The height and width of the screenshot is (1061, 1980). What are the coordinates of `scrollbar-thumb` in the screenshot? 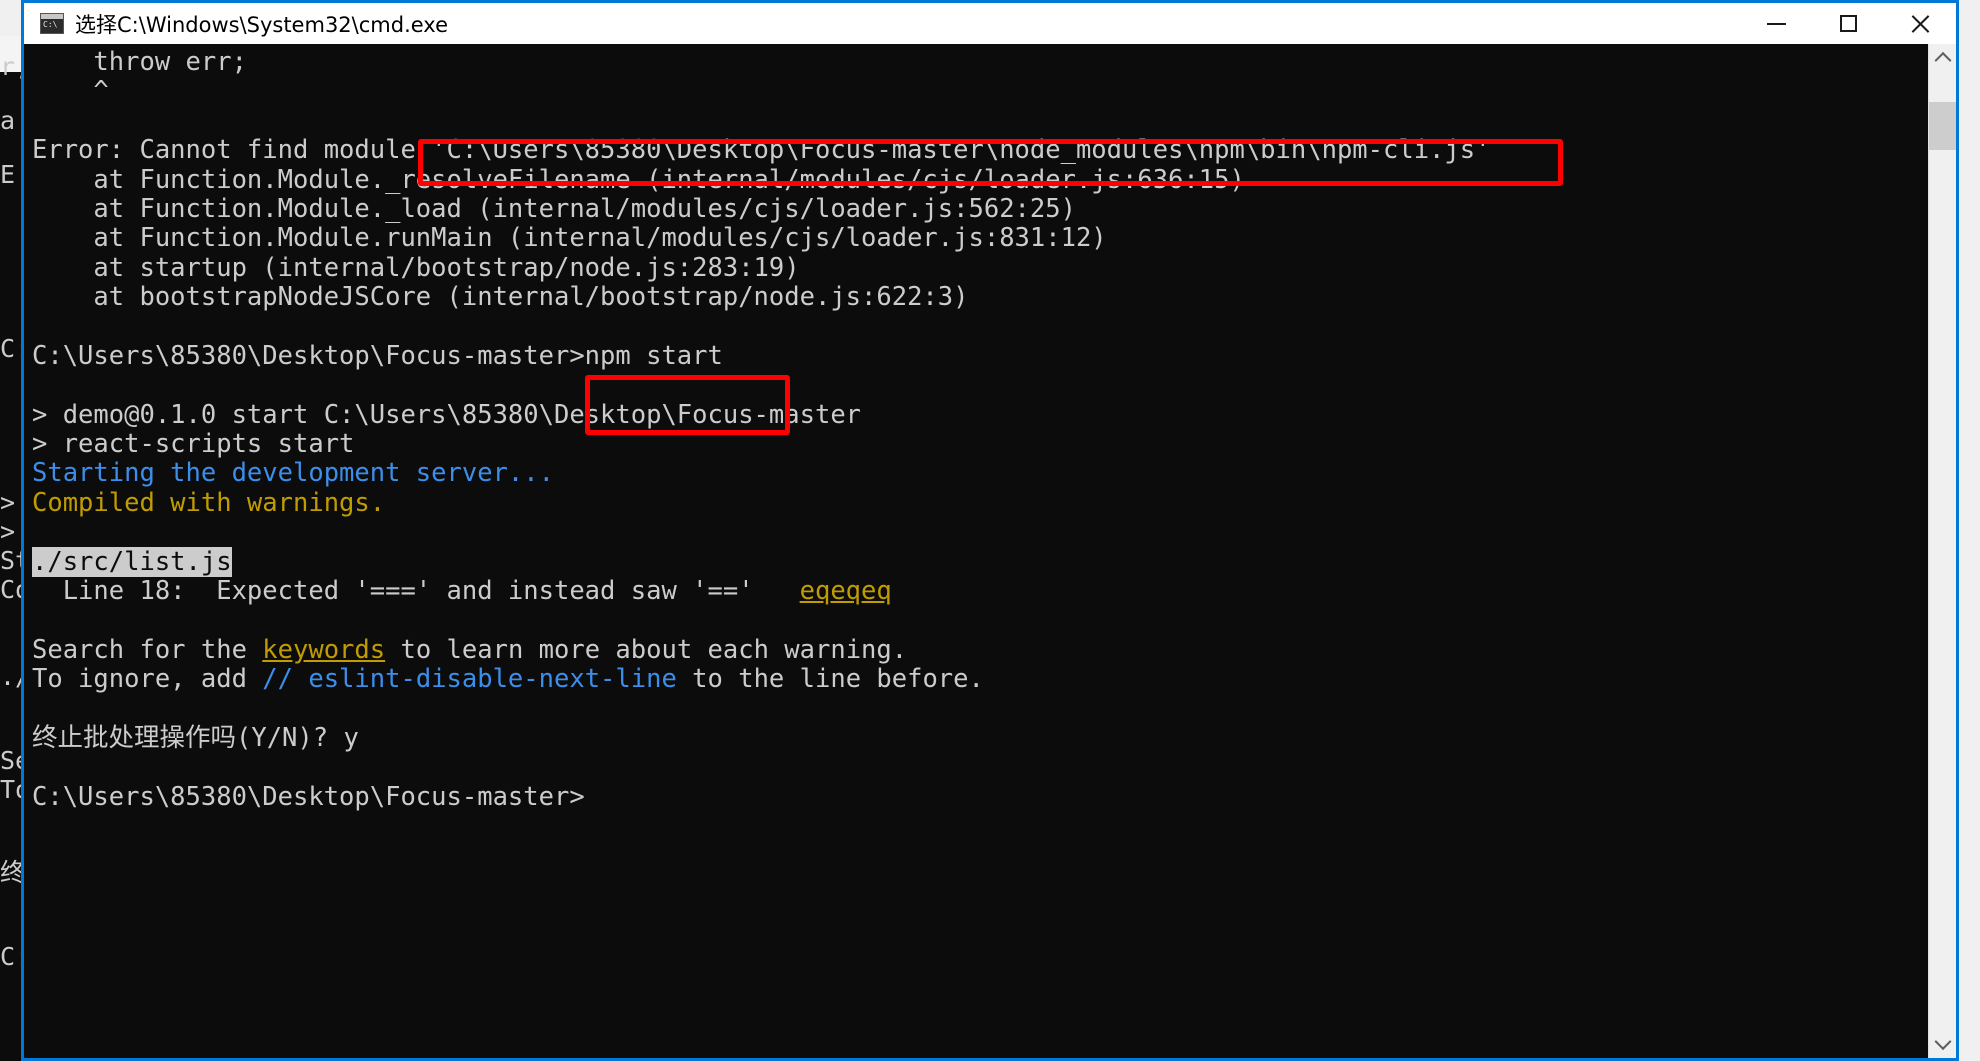 It's located at (1942, 126).